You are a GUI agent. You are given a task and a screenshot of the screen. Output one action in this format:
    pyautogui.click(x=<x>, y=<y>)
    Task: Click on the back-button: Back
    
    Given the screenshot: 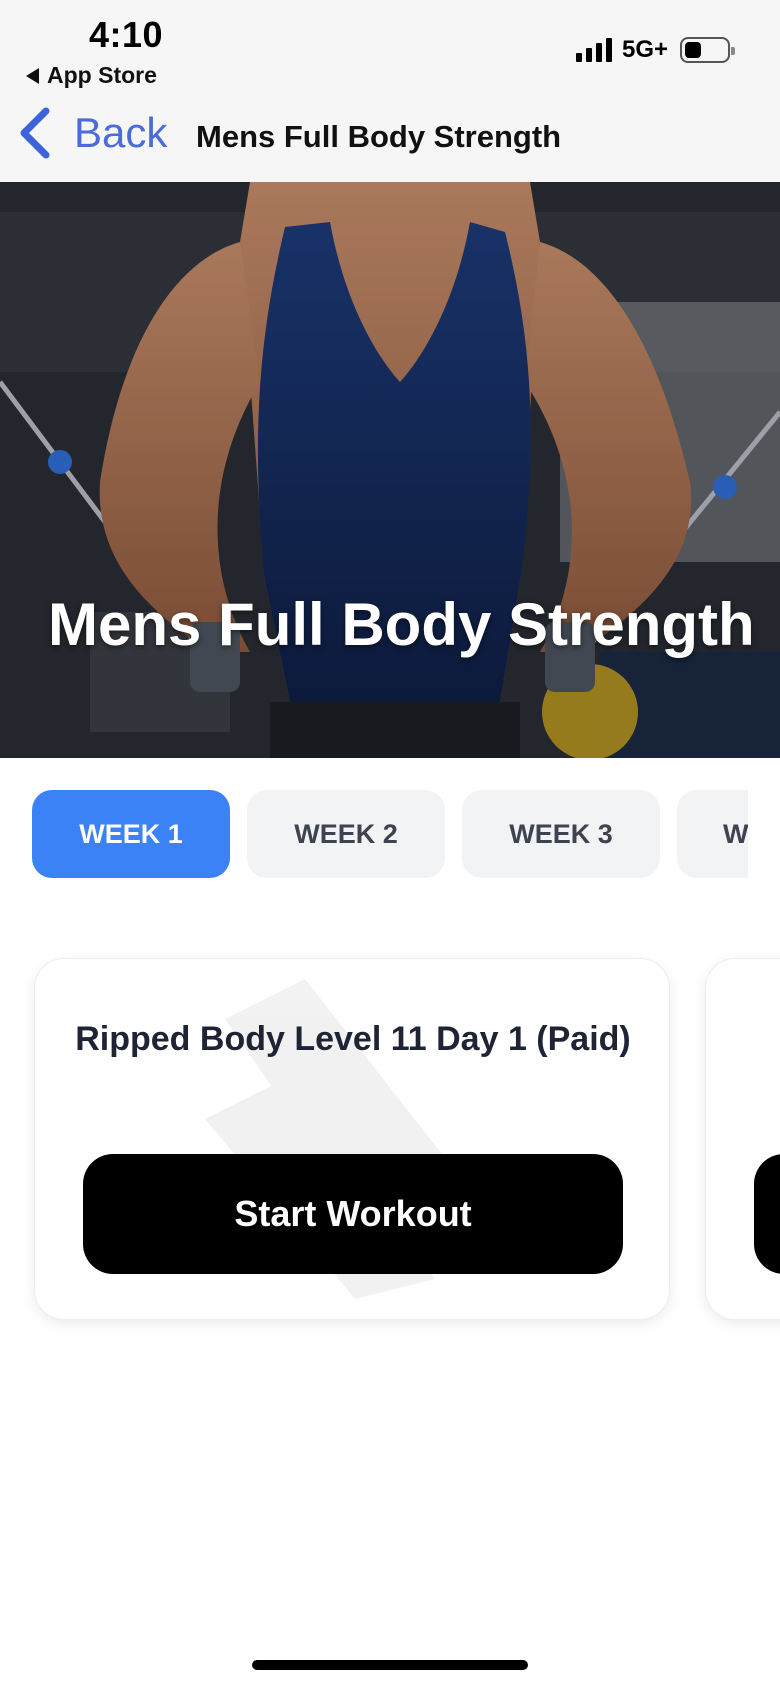 What is the action you would take?
    pyautogui.click(x=92, y=133)
    